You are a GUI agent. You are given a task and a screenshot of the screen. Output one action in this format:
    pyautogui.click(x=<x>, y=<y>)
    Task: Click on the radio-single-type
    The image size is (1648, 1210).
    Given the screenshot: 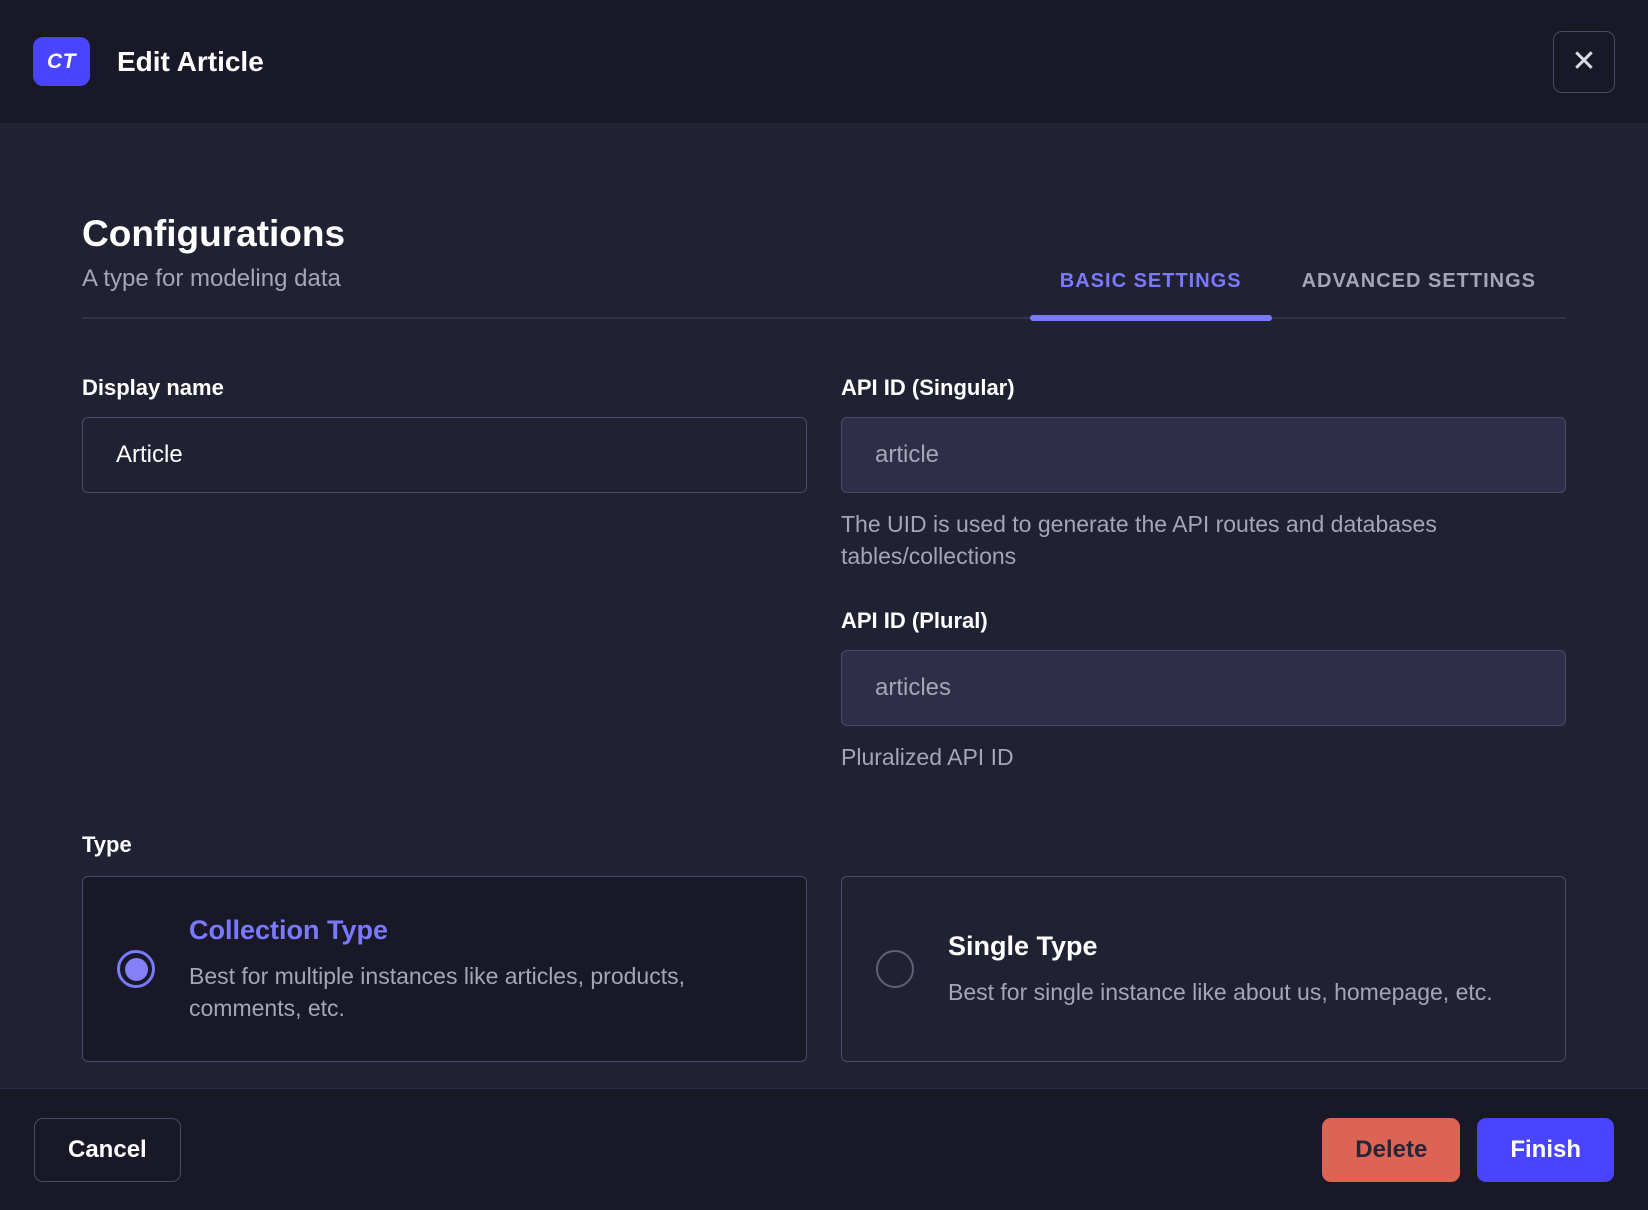 What is the action you would take?
    pyautogui.click(x=895, y=969)
    